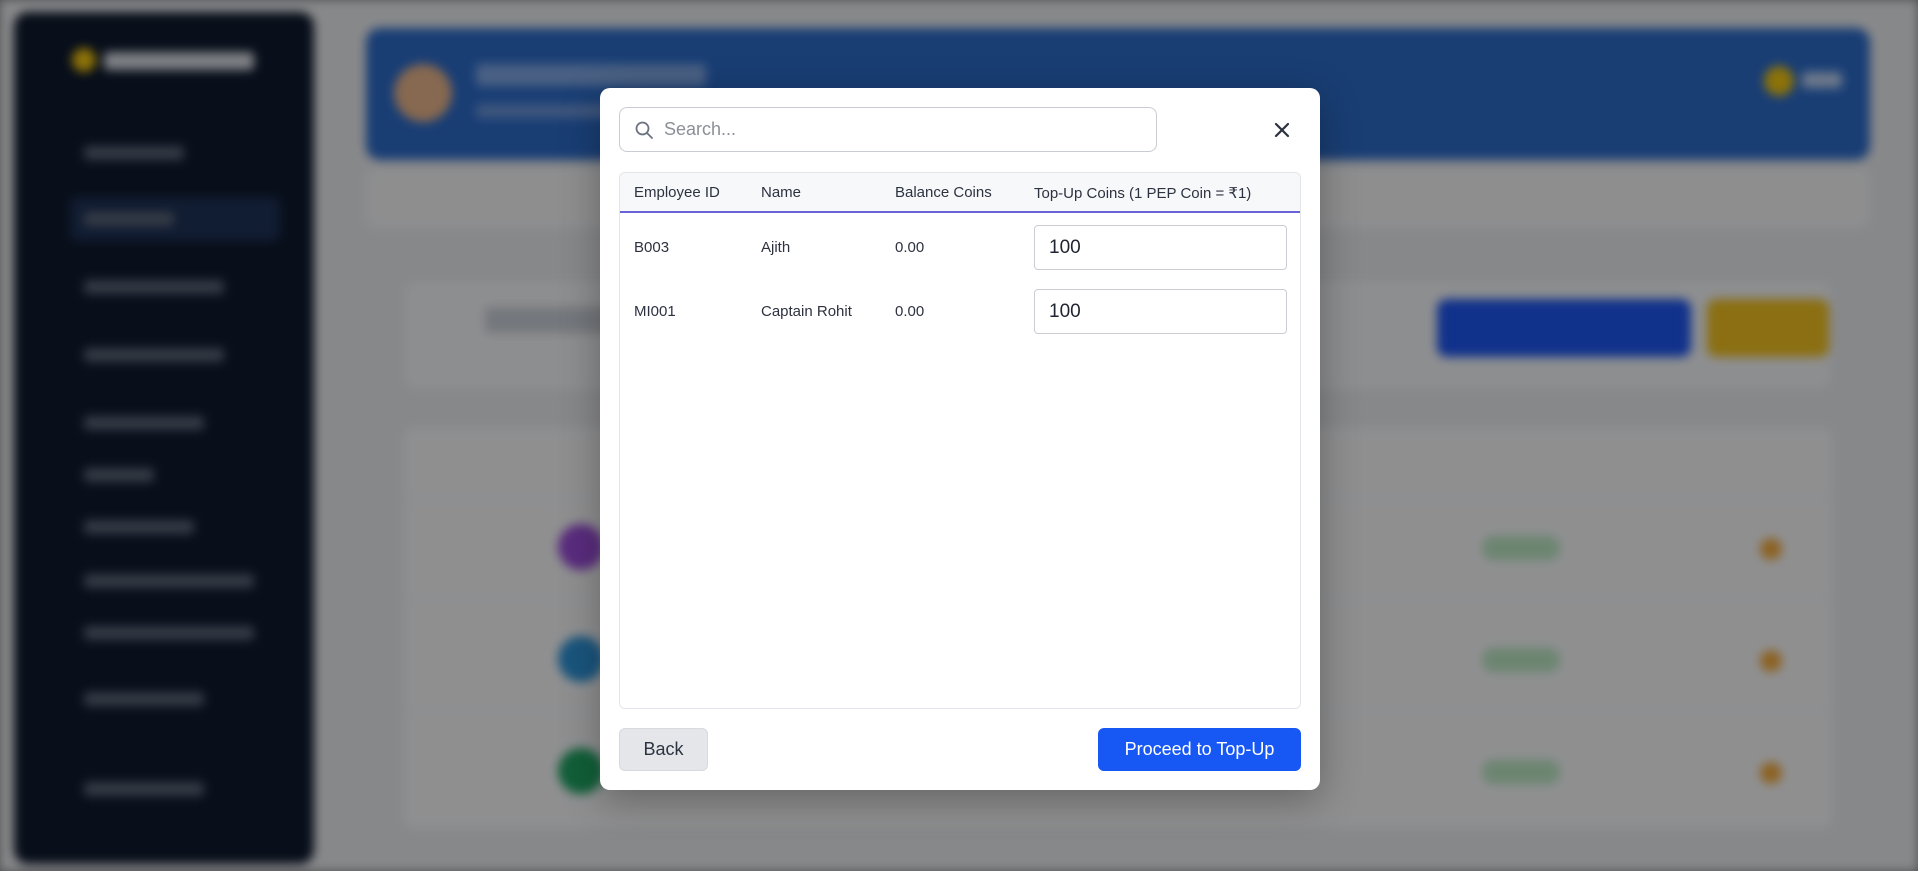  Describe the element at coordinates (781, 192) in the screenshot. I see `column-header-name: Name` at that location.